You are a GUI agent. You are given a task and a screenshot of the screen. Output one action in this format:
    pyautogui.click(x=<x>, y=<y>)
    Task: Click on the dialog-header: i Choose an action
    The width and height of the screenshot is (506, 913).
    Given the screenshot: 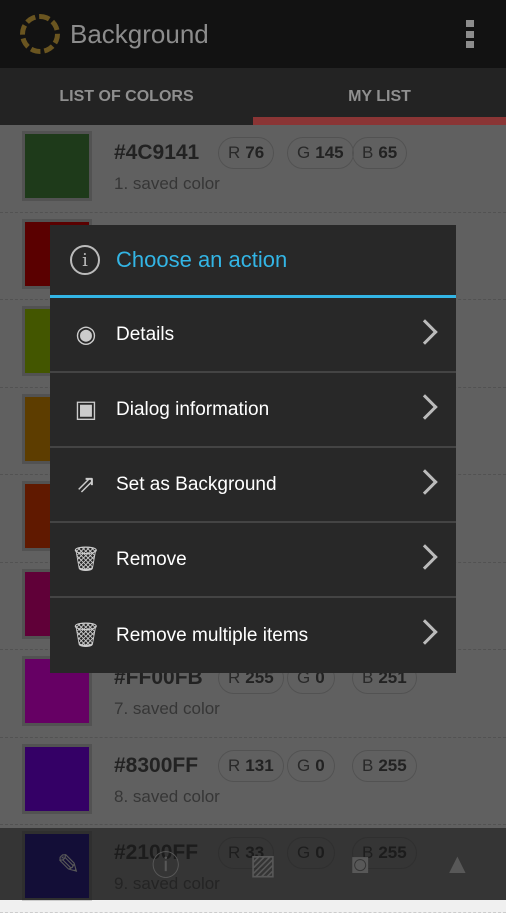 What is the action you would take?
    pyautogui.click(x=253, y=261)
    